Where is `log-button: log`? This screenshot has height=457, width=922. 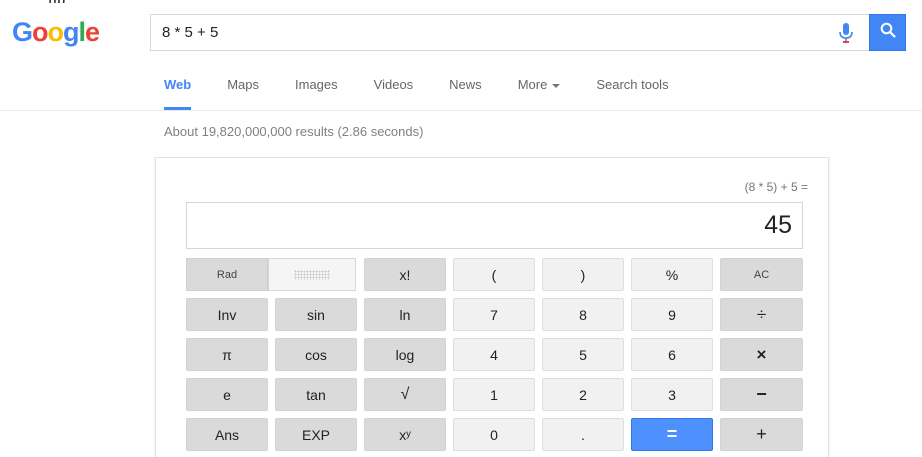 log-button: log is located at coordinates (405, 354).